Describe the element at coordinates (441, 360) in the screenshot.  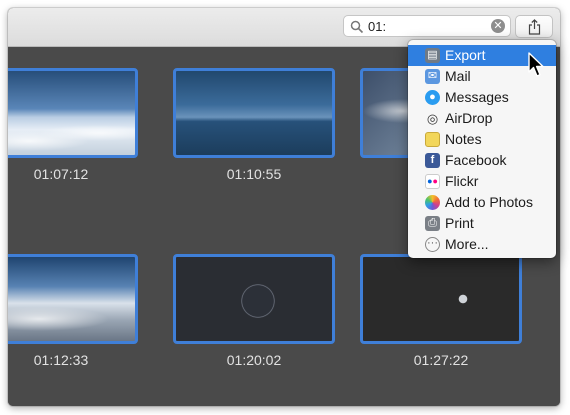
I see `thumbnail-time: 01:27:22` at that location.